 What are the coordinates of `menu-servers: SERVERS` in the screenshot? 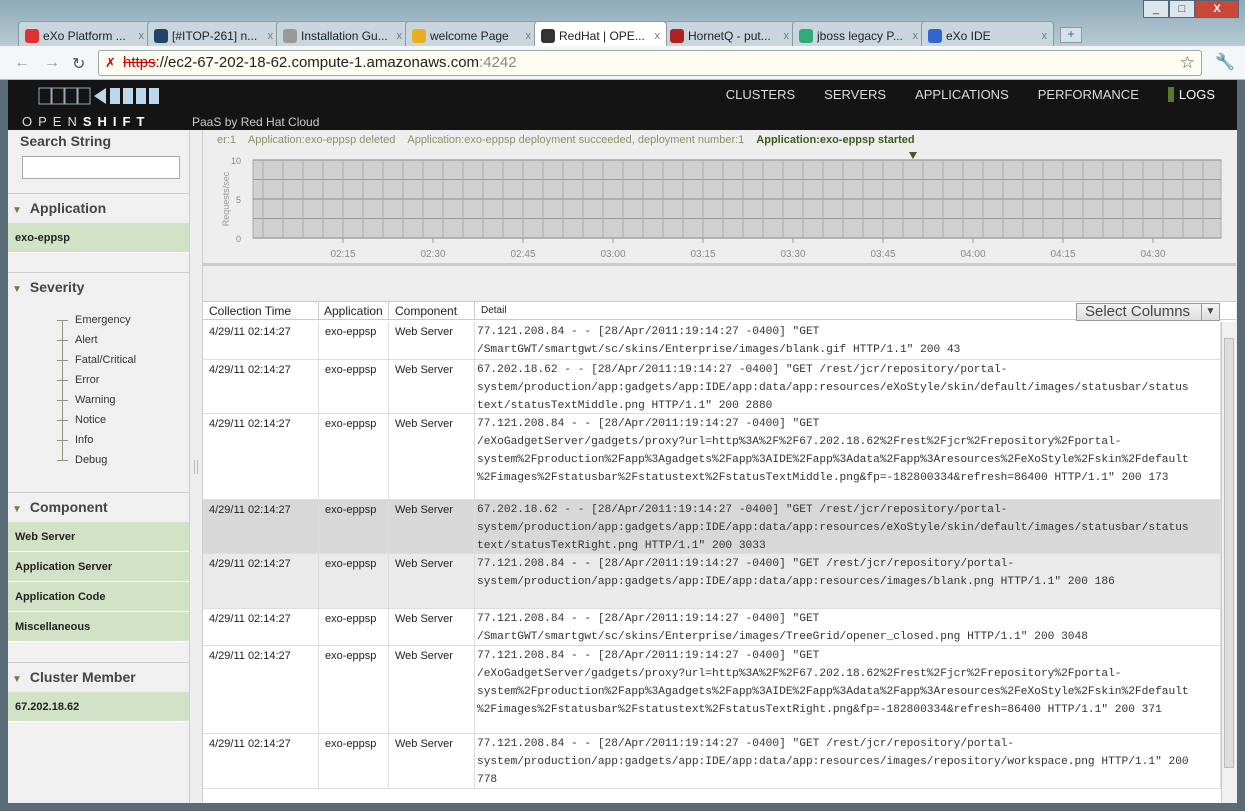 It's located at (855, 94).